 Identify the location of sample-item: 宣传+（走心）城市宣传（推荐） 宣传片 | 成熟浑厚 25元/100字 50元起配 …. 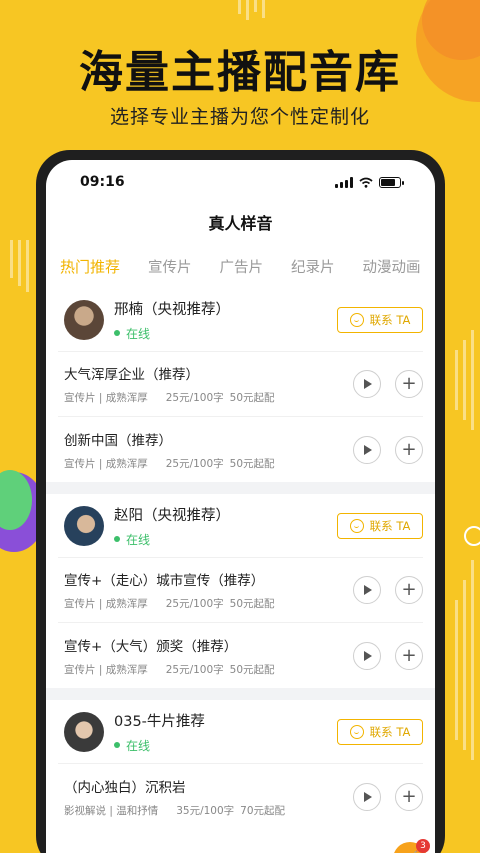
(240, 590).